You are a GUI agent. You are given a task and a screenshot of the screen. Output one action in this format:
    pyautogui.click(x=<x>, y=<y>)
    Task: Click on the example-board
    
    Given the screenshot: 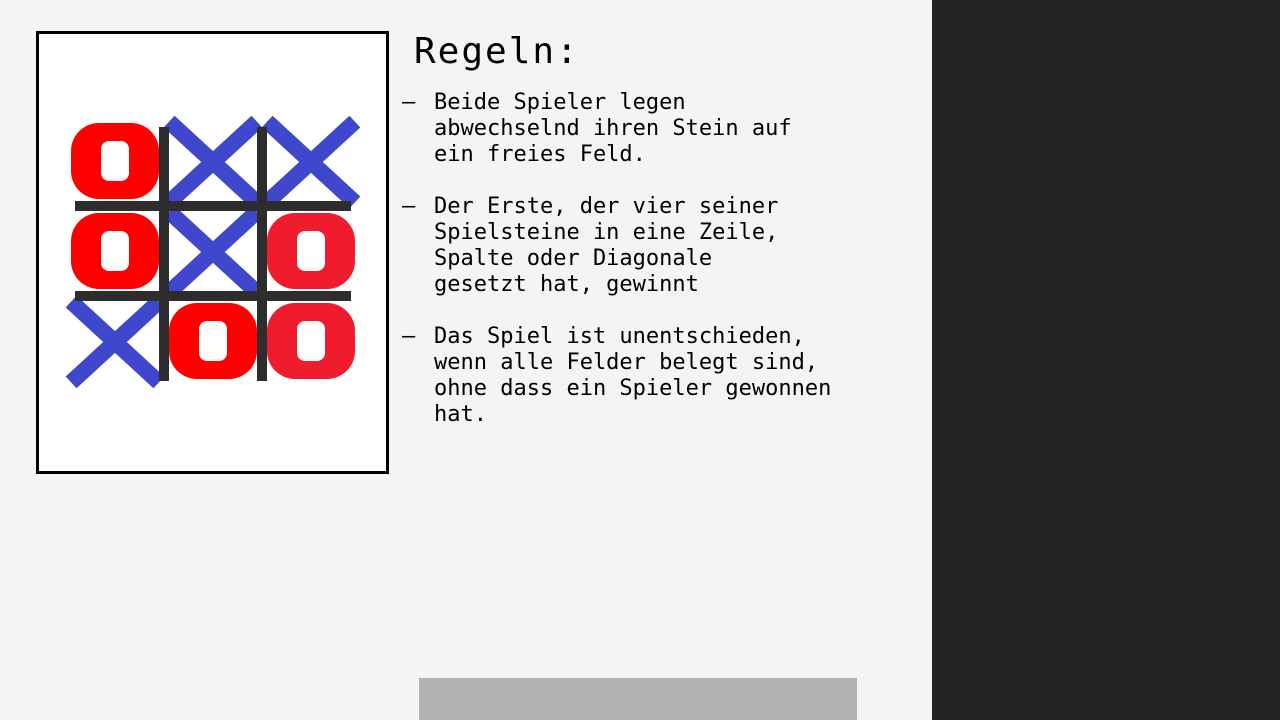 What is the action you would take?
    pyautogui.click(x=213, y=252)
    